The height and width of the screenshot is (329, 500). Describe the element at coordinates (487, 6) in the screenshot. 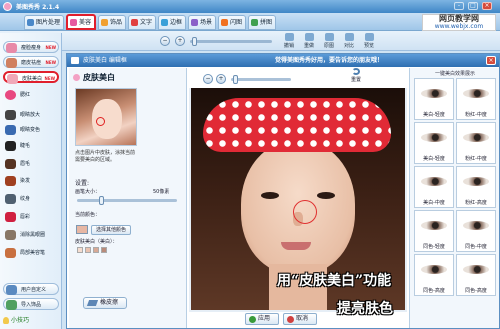

I see `close-window-icon: ×` at that location.